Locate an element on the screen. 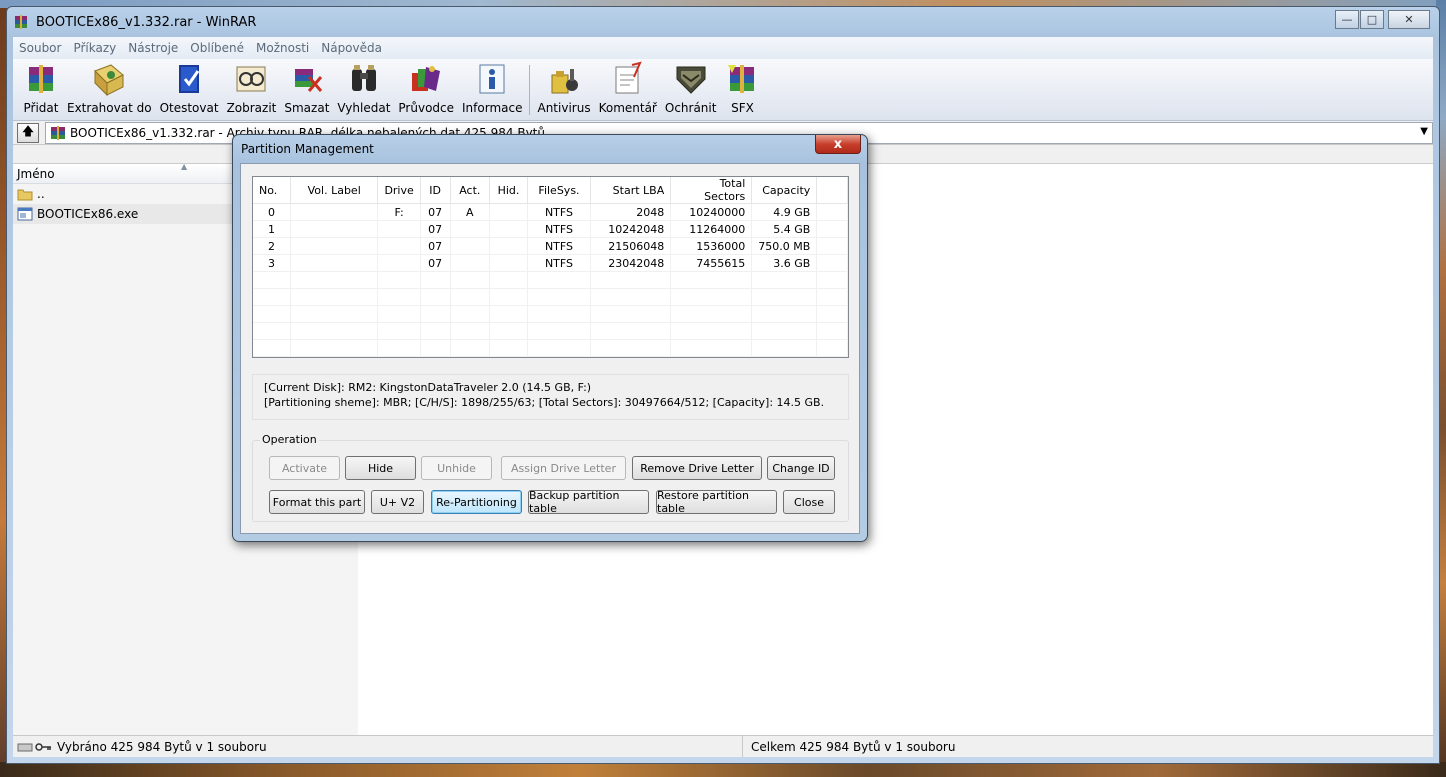  col-act: Act. is located at coordinates (470, 190).